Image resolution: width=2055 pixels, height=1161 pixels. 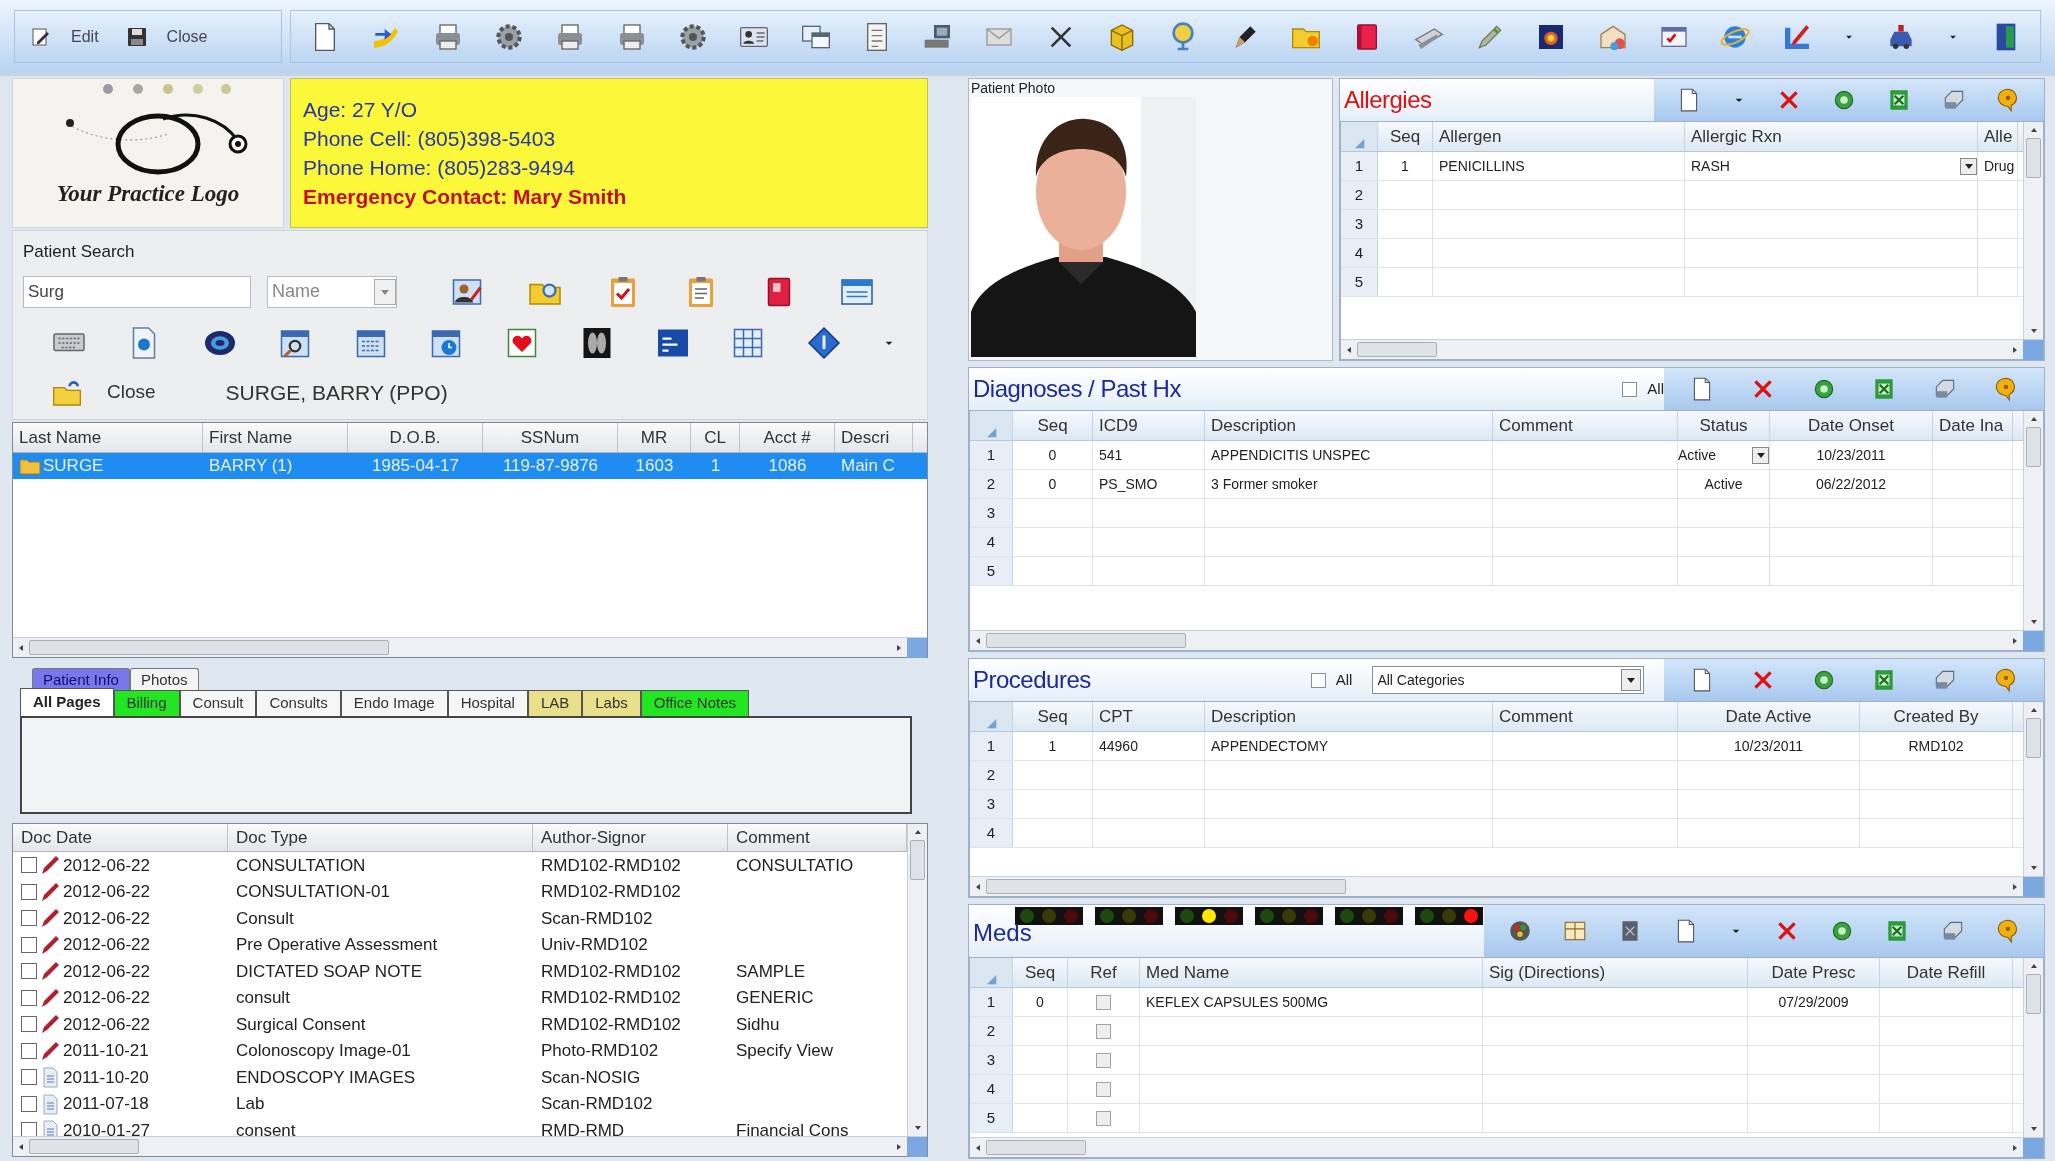 I want to click on tab: Patient Info, so click(x=81, y=679).